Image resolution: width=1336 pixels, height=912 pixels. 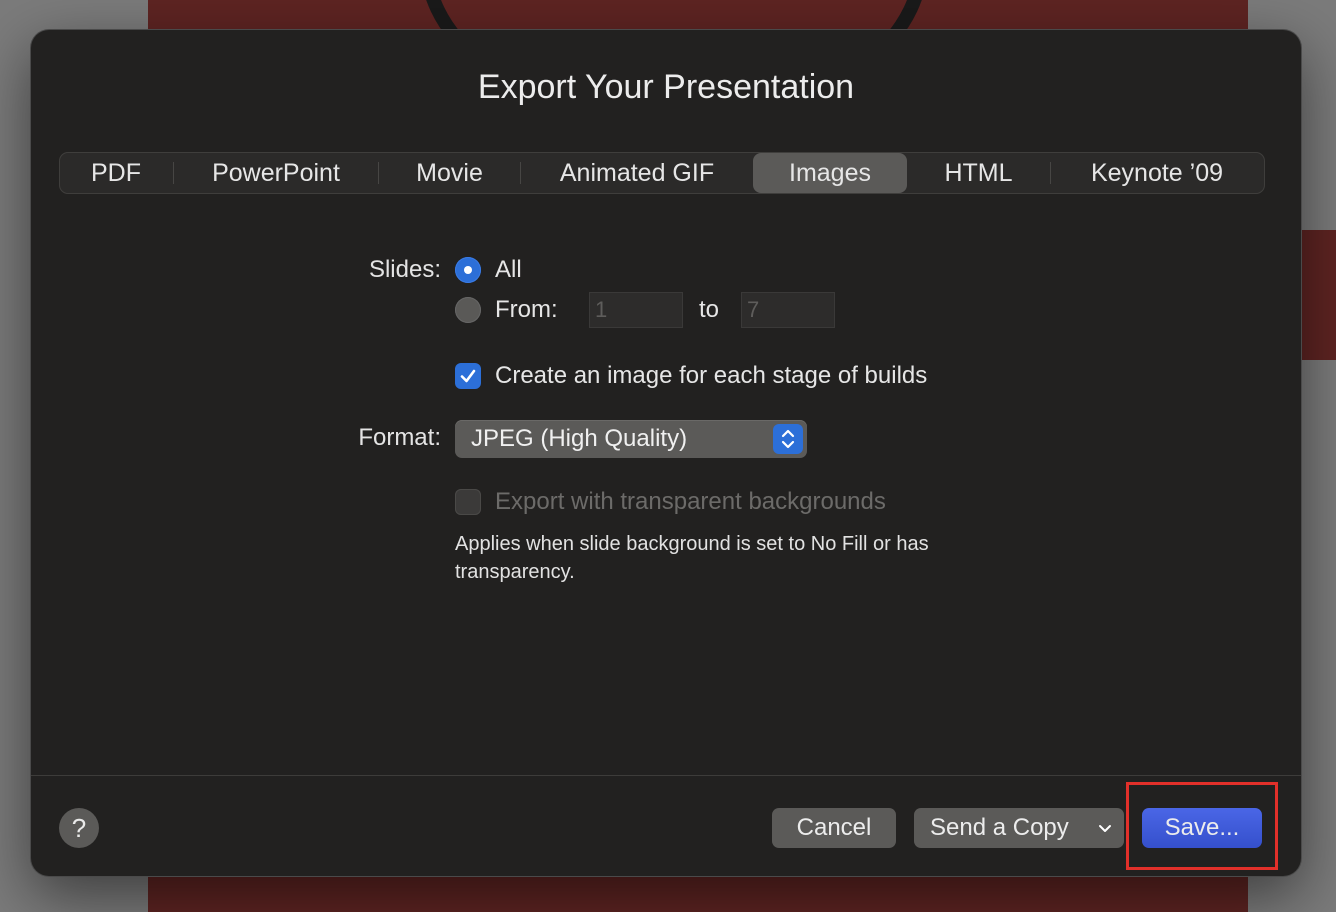 What do you see at coordinates (579, 438) in the screenshot?
I see `format-select-value: JPEG (High Quality)` at bounding box center [579, 438].